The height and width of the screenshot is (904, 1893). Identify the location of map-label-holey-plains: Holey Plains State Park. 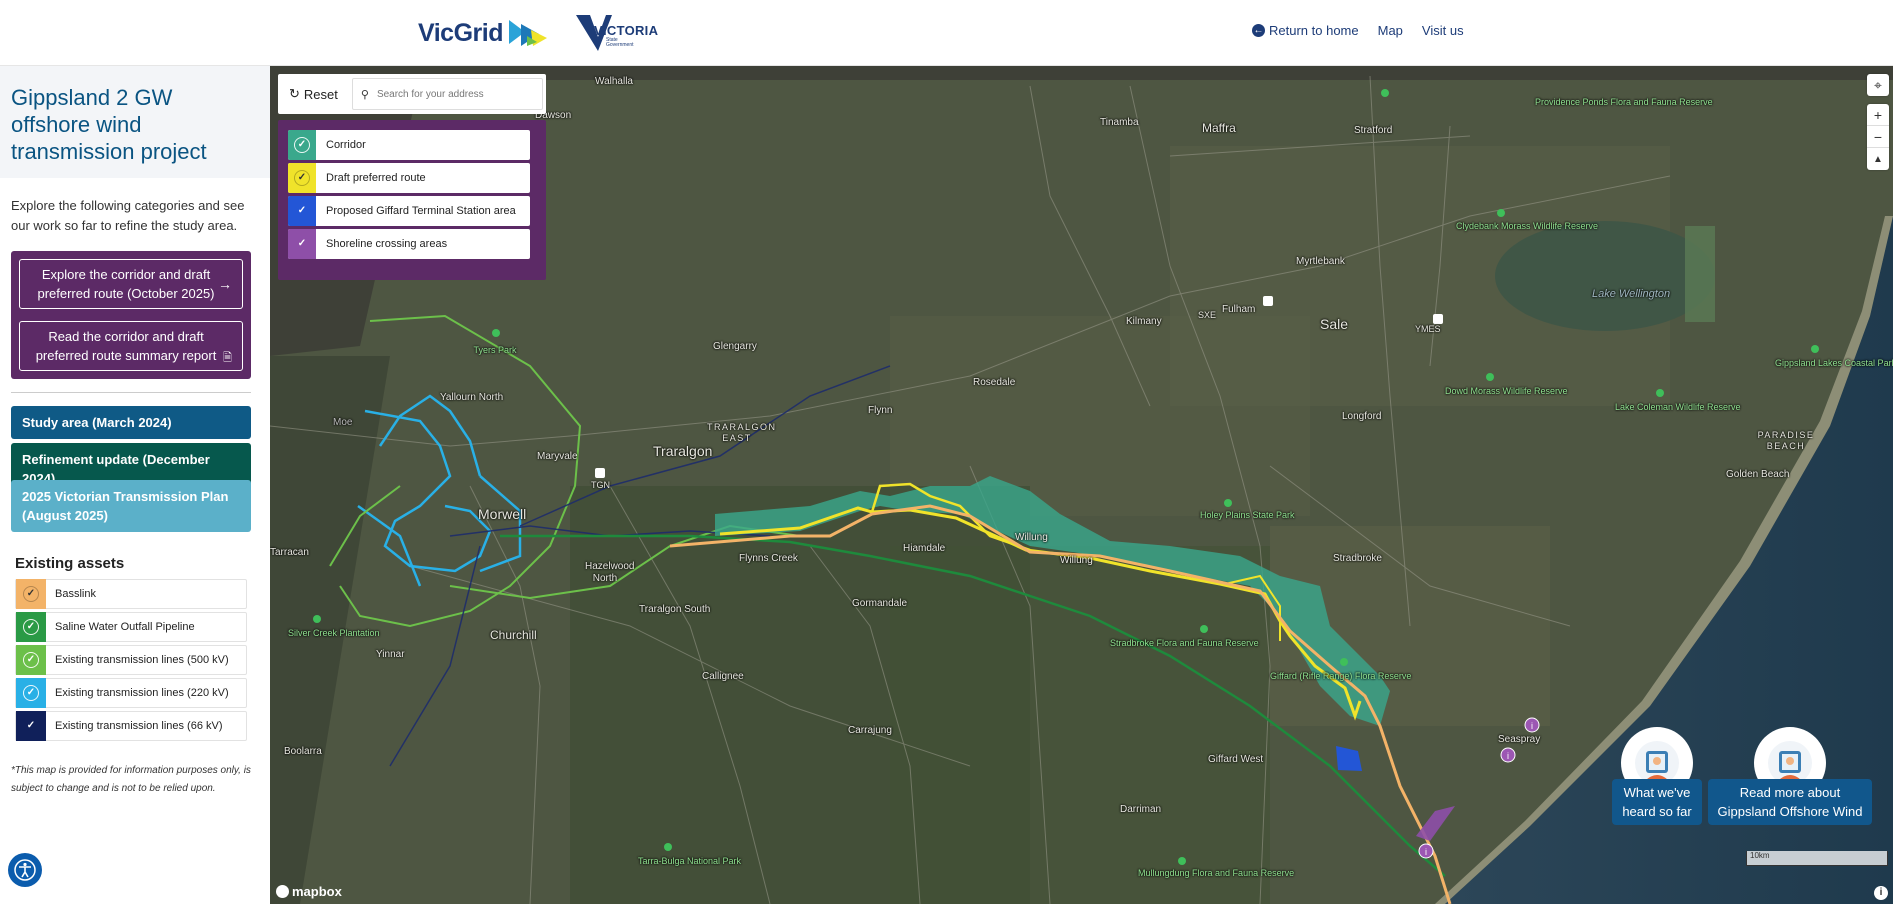
(1247, 515).